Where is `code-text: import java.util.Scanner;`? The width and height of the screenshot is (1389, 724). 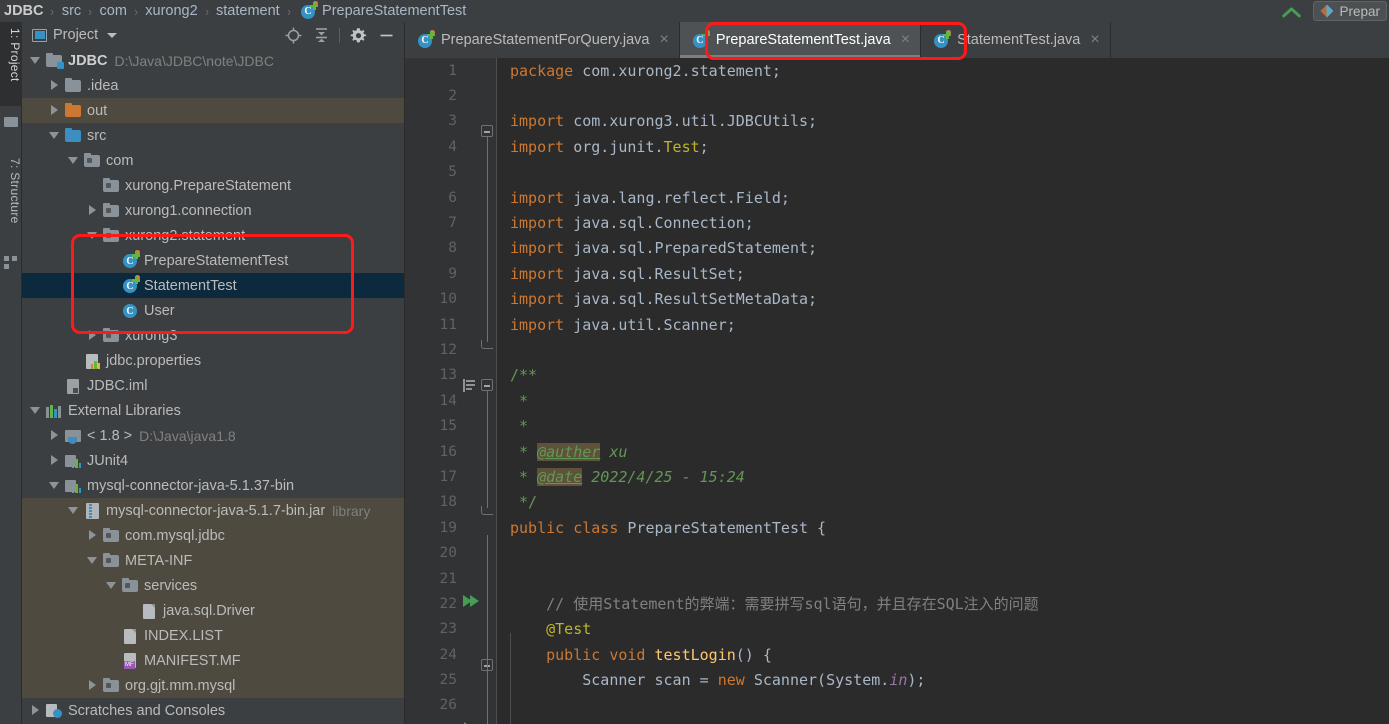 code-text: import java.util.Scanner; is located at coordinates (623, 325).